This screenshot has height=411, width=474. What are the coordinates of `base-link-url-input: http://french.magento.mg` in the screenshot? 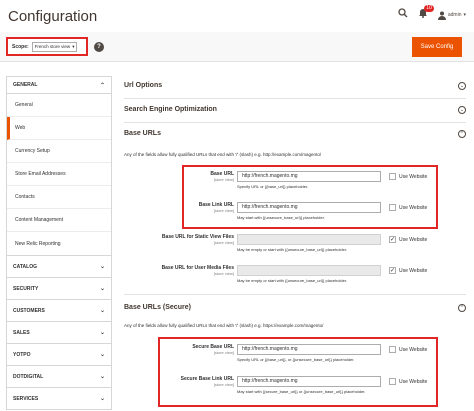 It's located at (309, 207).